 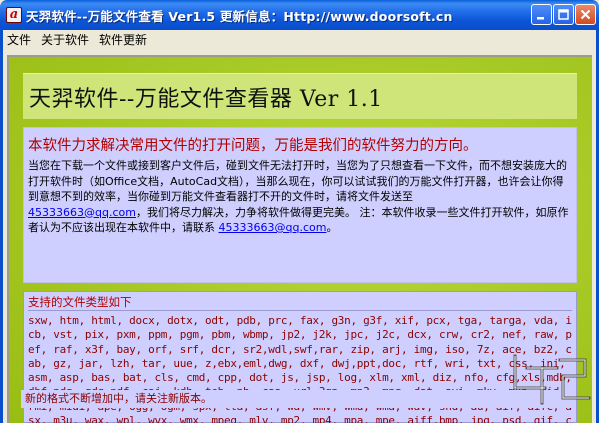 I want to click on maximize-icon, so click(x=563, y=14).